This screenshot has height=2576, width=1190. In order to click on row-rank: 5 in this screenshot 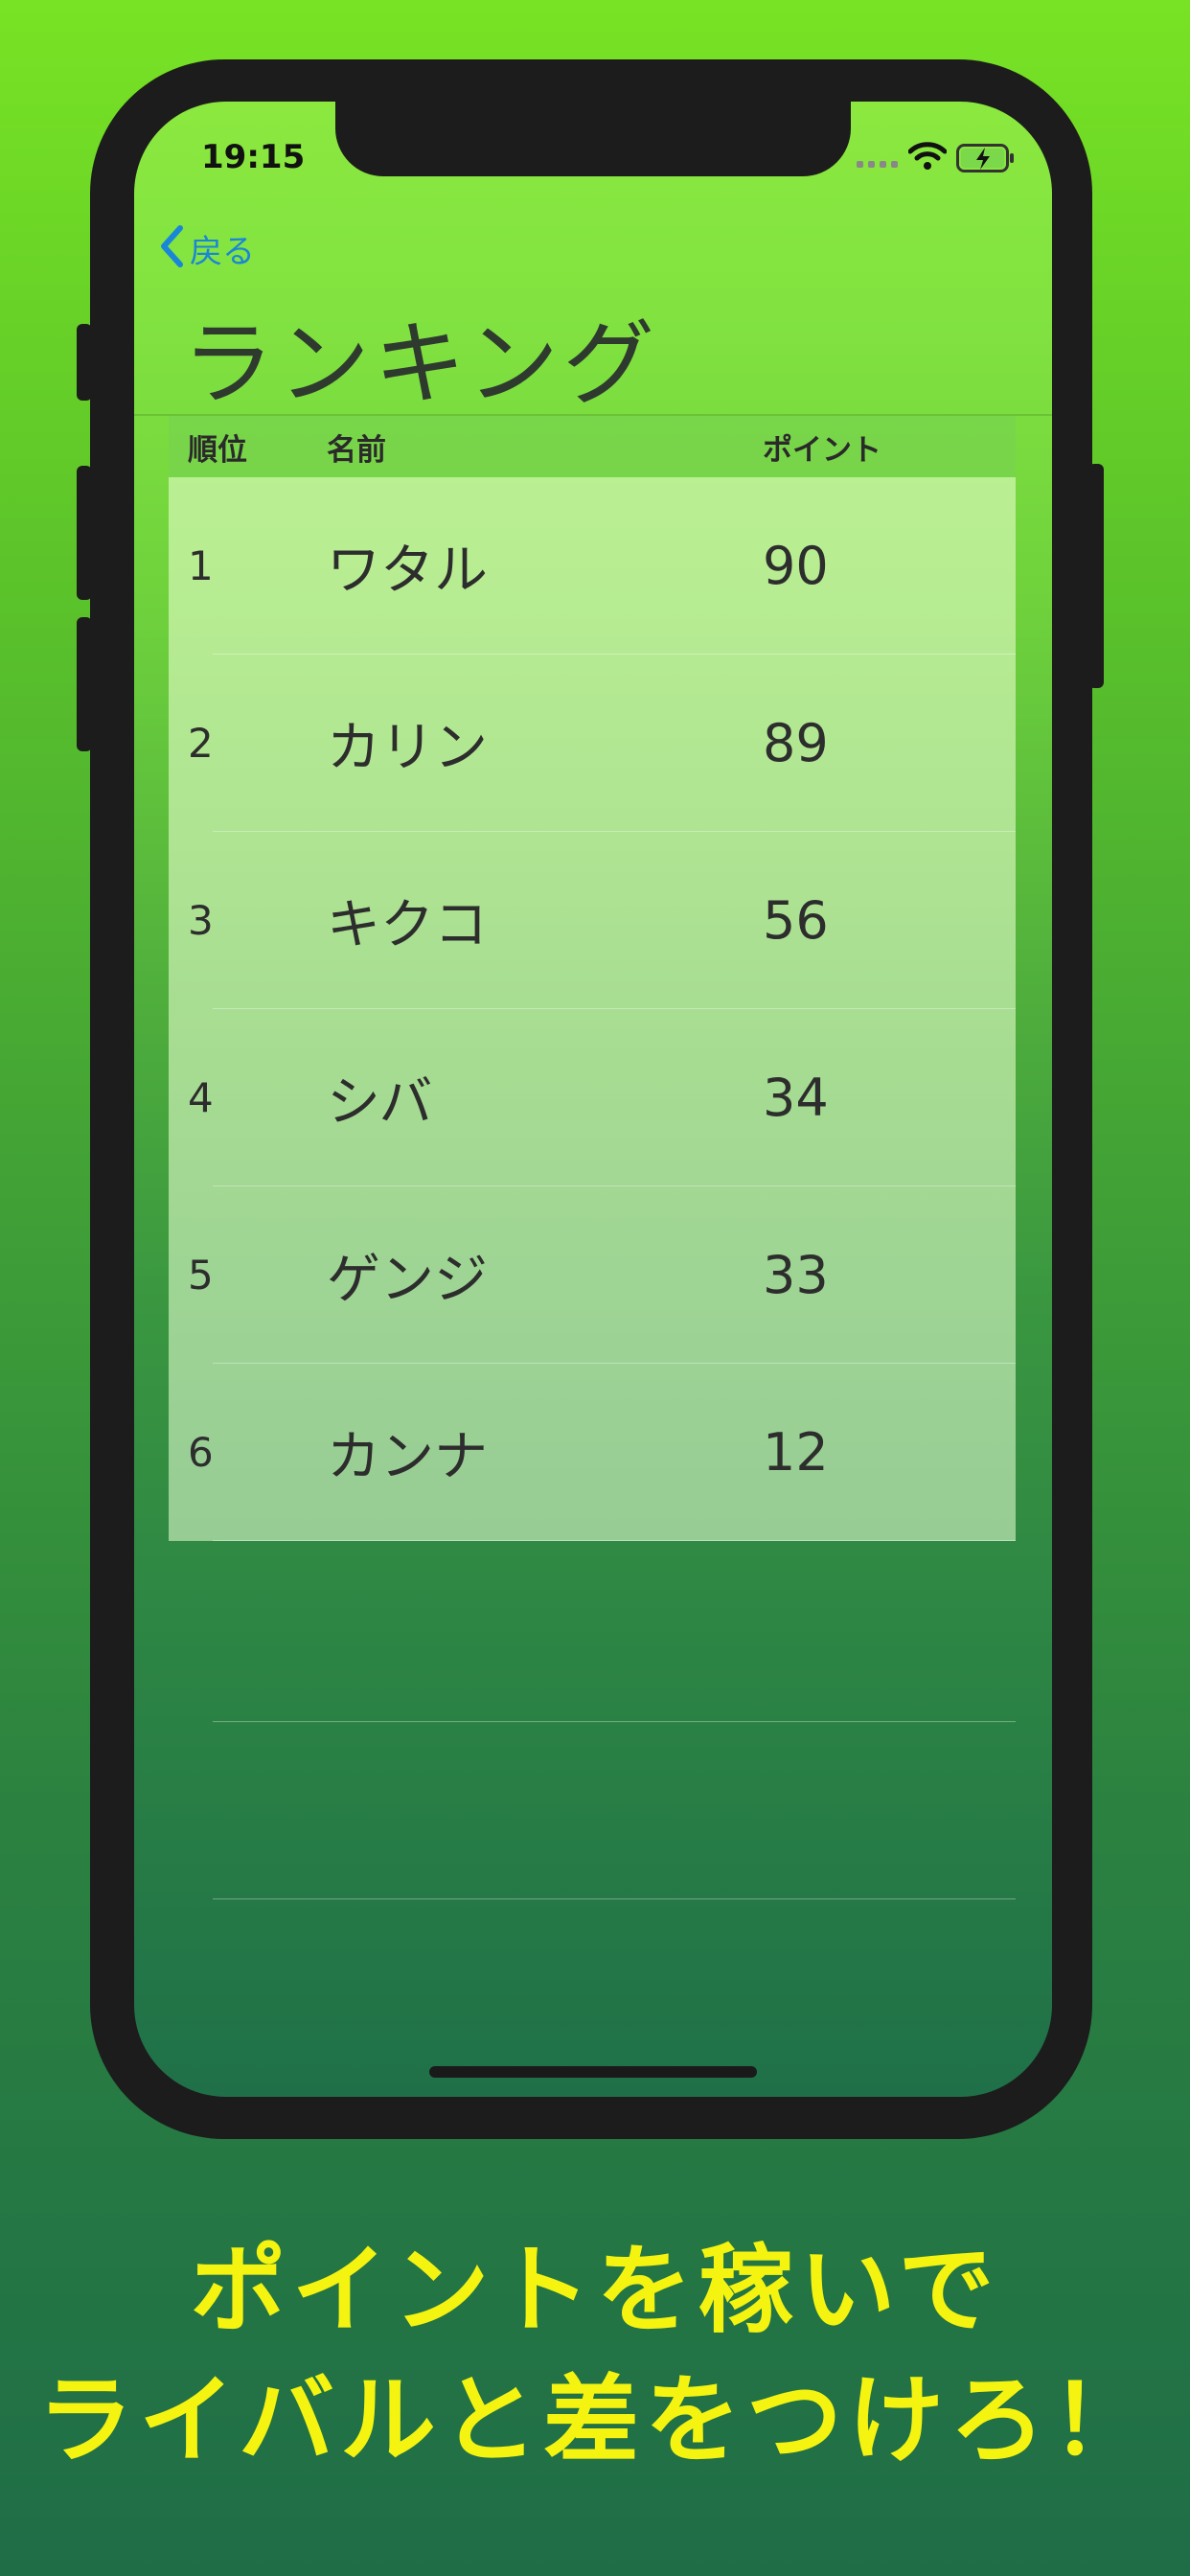, I will do `click(201, 1275)`.